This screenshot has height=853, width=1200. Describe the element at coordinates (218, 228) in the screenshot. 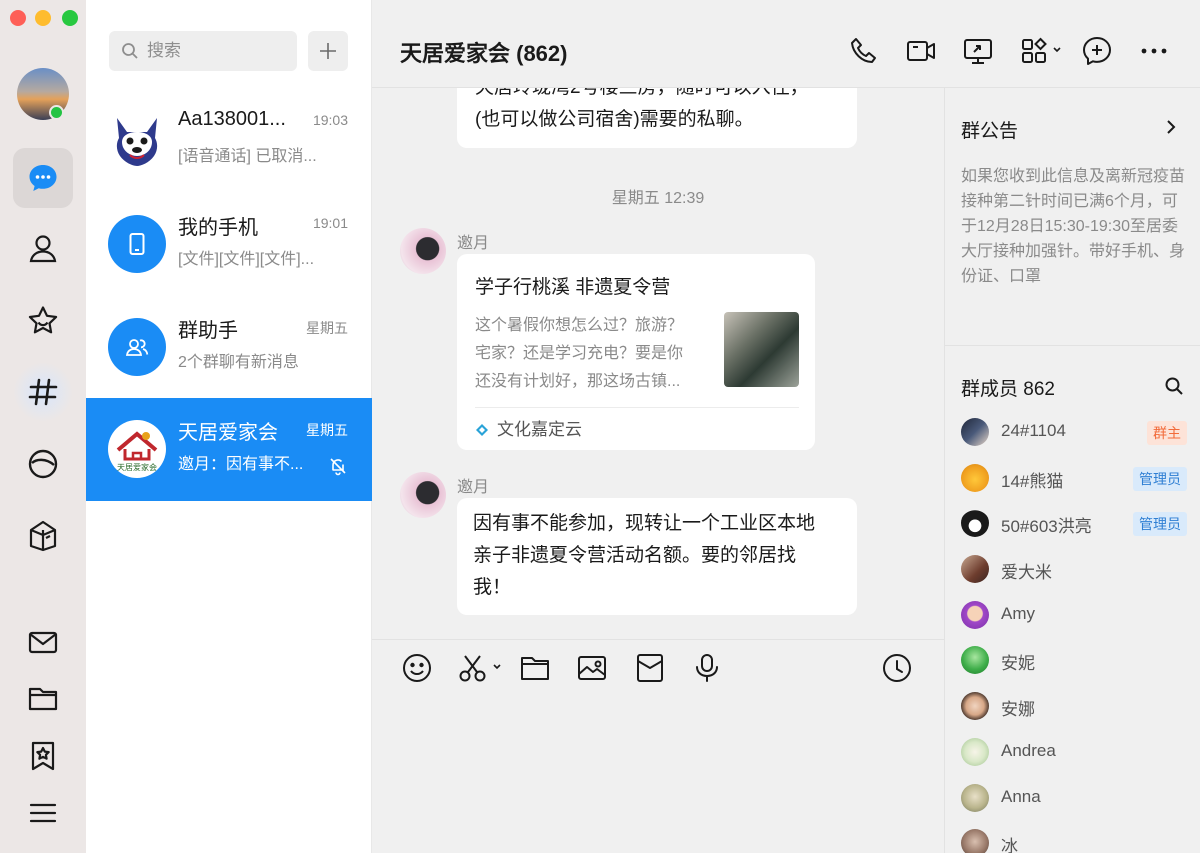

I see `conversation-name: 我的手机` at that location.